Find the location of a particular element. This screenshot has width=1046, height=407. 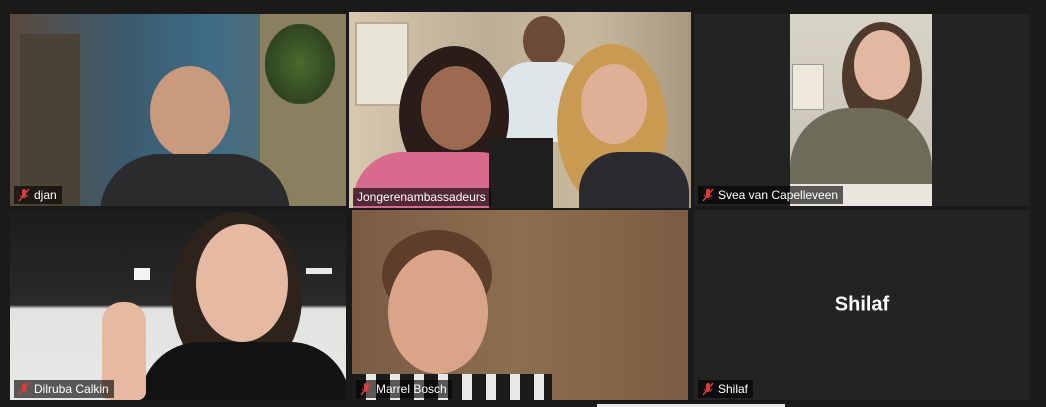

sign is located at coordinates (521, 173).